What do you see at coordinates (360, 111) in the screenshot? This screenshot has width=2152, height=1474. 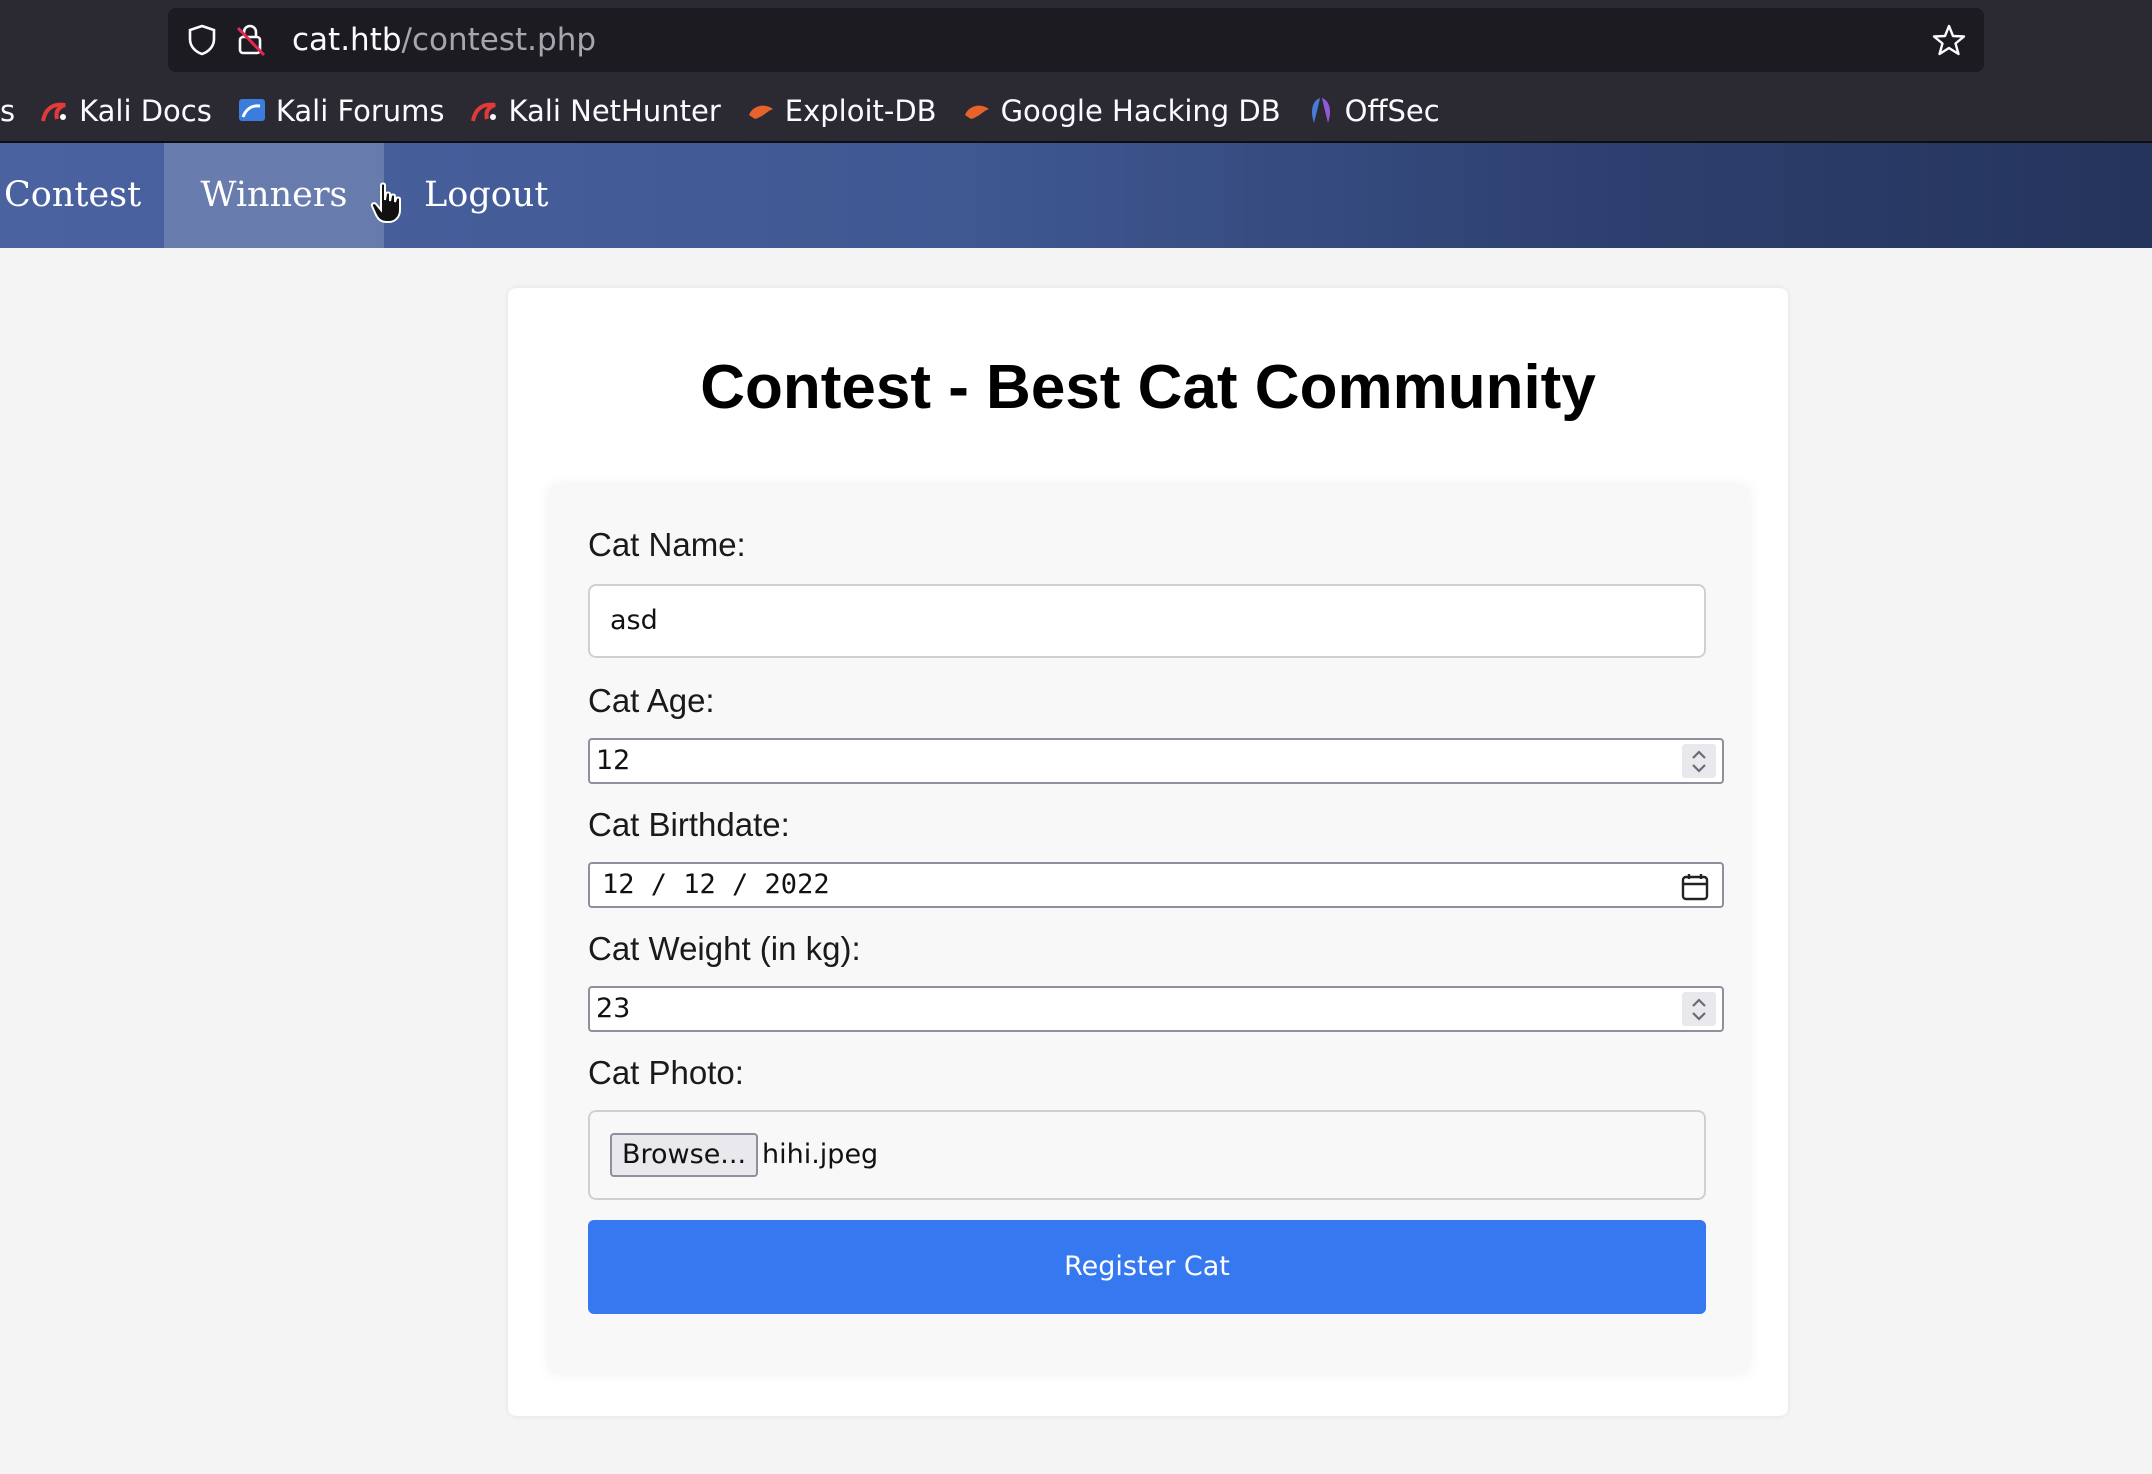 I see `bookmark-label: Kali Forums` at bounding box center [360, 111].